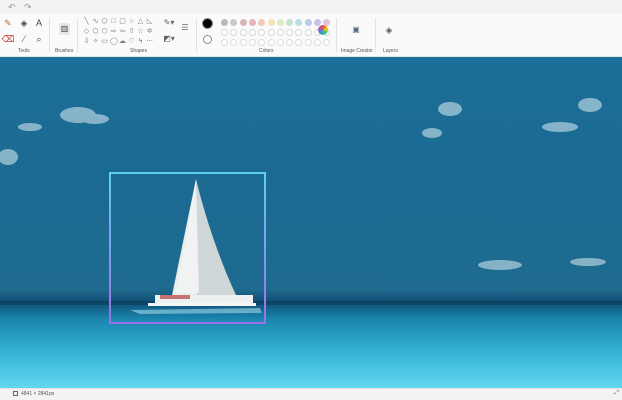 Image resolution: width=622 pixels, height=400 pixels. What do you see at coordinates (12, 7) in the screenshot?
I see `undo-icon: ↶` at bounding box center [12, 7].